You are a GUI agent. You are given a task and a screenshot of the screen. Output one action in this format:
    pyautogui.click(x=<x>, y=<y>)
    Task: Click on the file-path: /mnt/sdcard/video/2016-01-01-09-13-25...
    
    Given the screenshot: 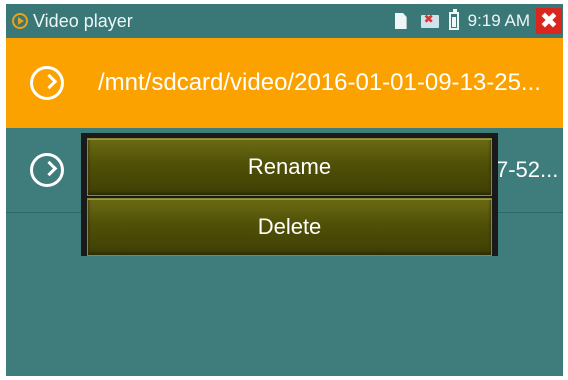 What is the action you would take?
    pyautogui.click(x=319, y=82)
    